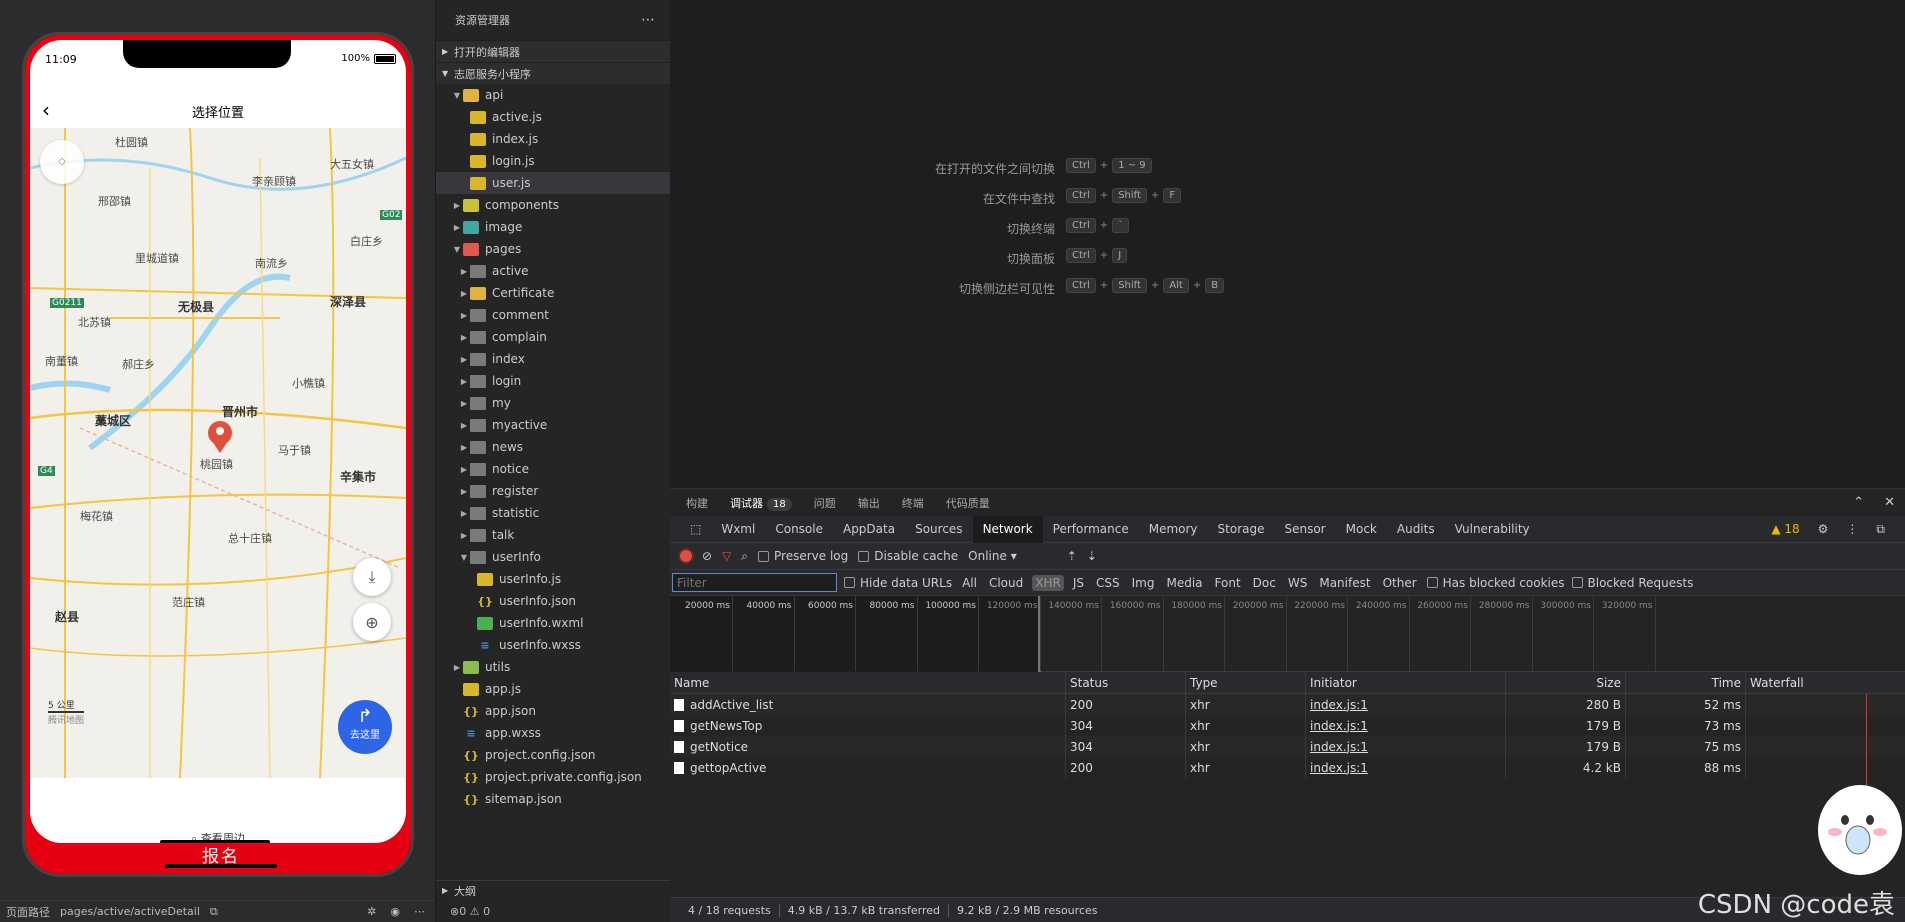  Describe the element at coordinates (553, 777) in the screenshot. I see `tree-item: {} project.private.config.json` at that location.